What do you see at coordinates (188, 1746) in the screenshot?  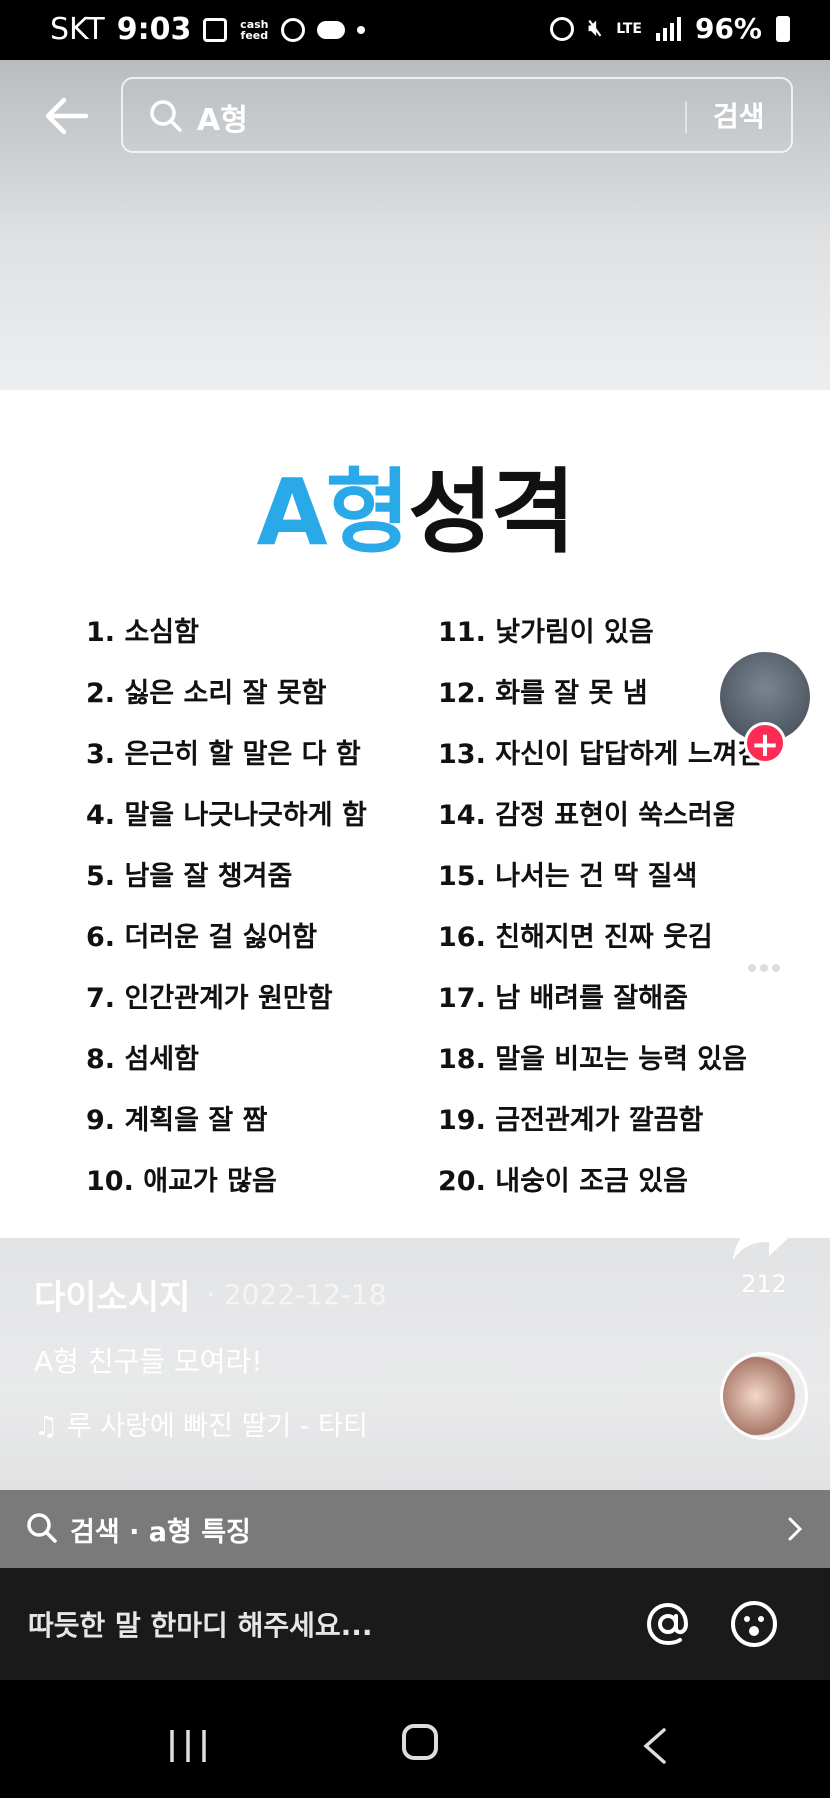 I see `recent-apps-icon` at bounding box center [188, 1746].